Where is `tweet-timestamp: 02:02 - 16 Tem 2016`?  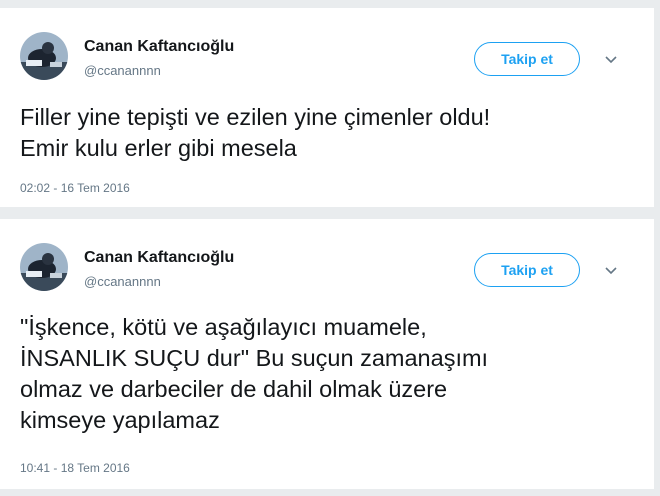 tweet-timestamp: 02:02 - 16 Tem 2016 is located at coordinates (75, 188).